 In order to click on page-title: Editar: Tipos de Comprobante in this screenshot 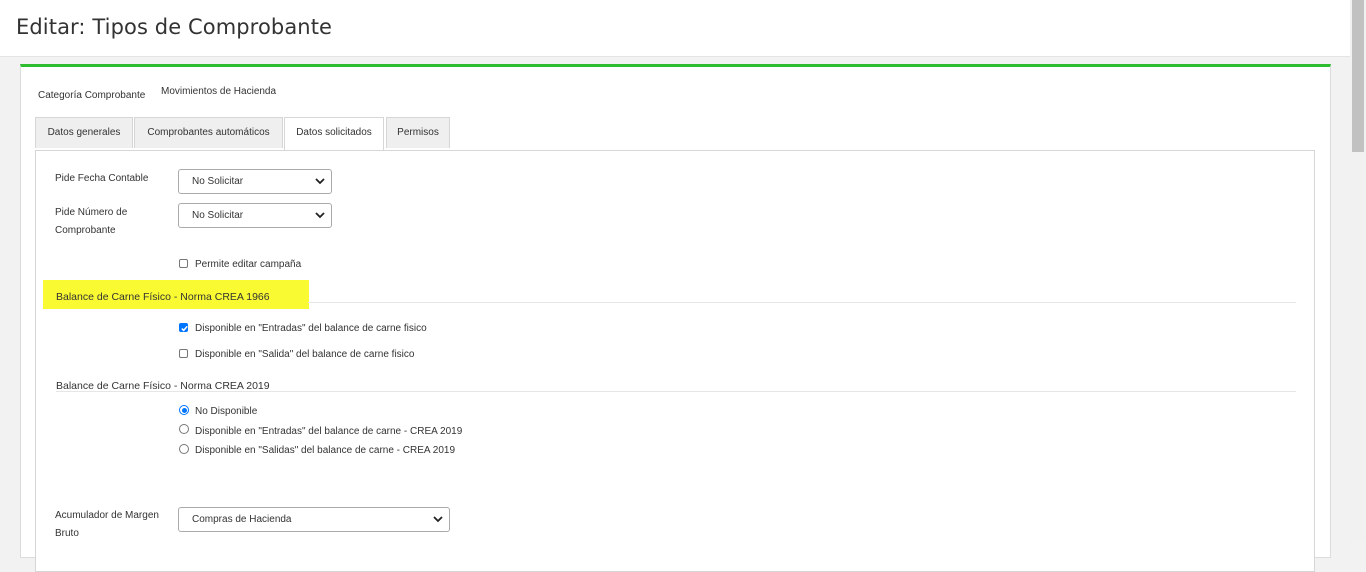, I will do `click(174, 27)`.